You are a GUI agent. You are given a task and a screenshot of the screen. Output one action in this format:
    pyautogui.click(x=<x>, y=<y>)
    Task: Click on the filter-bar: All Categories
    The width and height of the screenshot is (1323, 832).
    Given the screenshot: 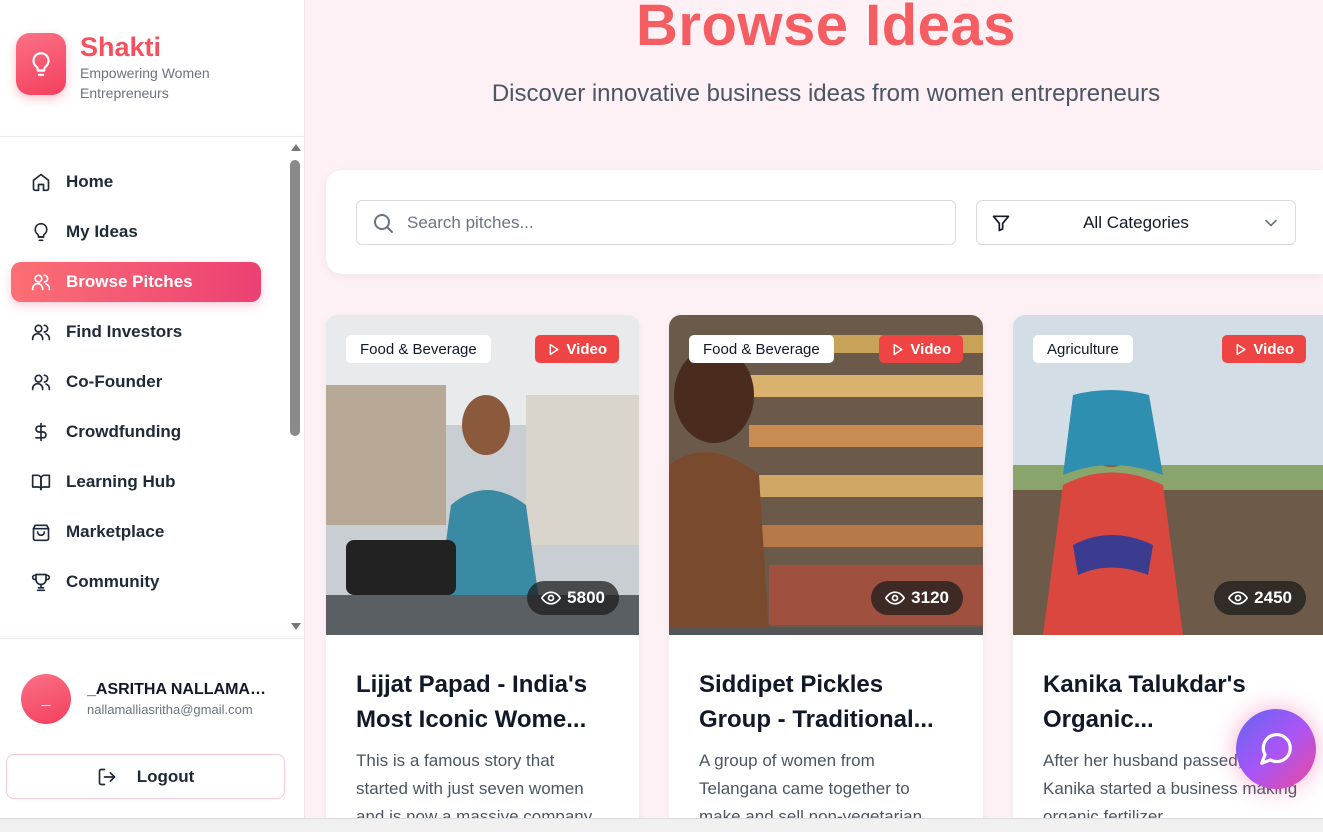 What is the action you would take?
    pyautogui.click(x=824, y=222)
    